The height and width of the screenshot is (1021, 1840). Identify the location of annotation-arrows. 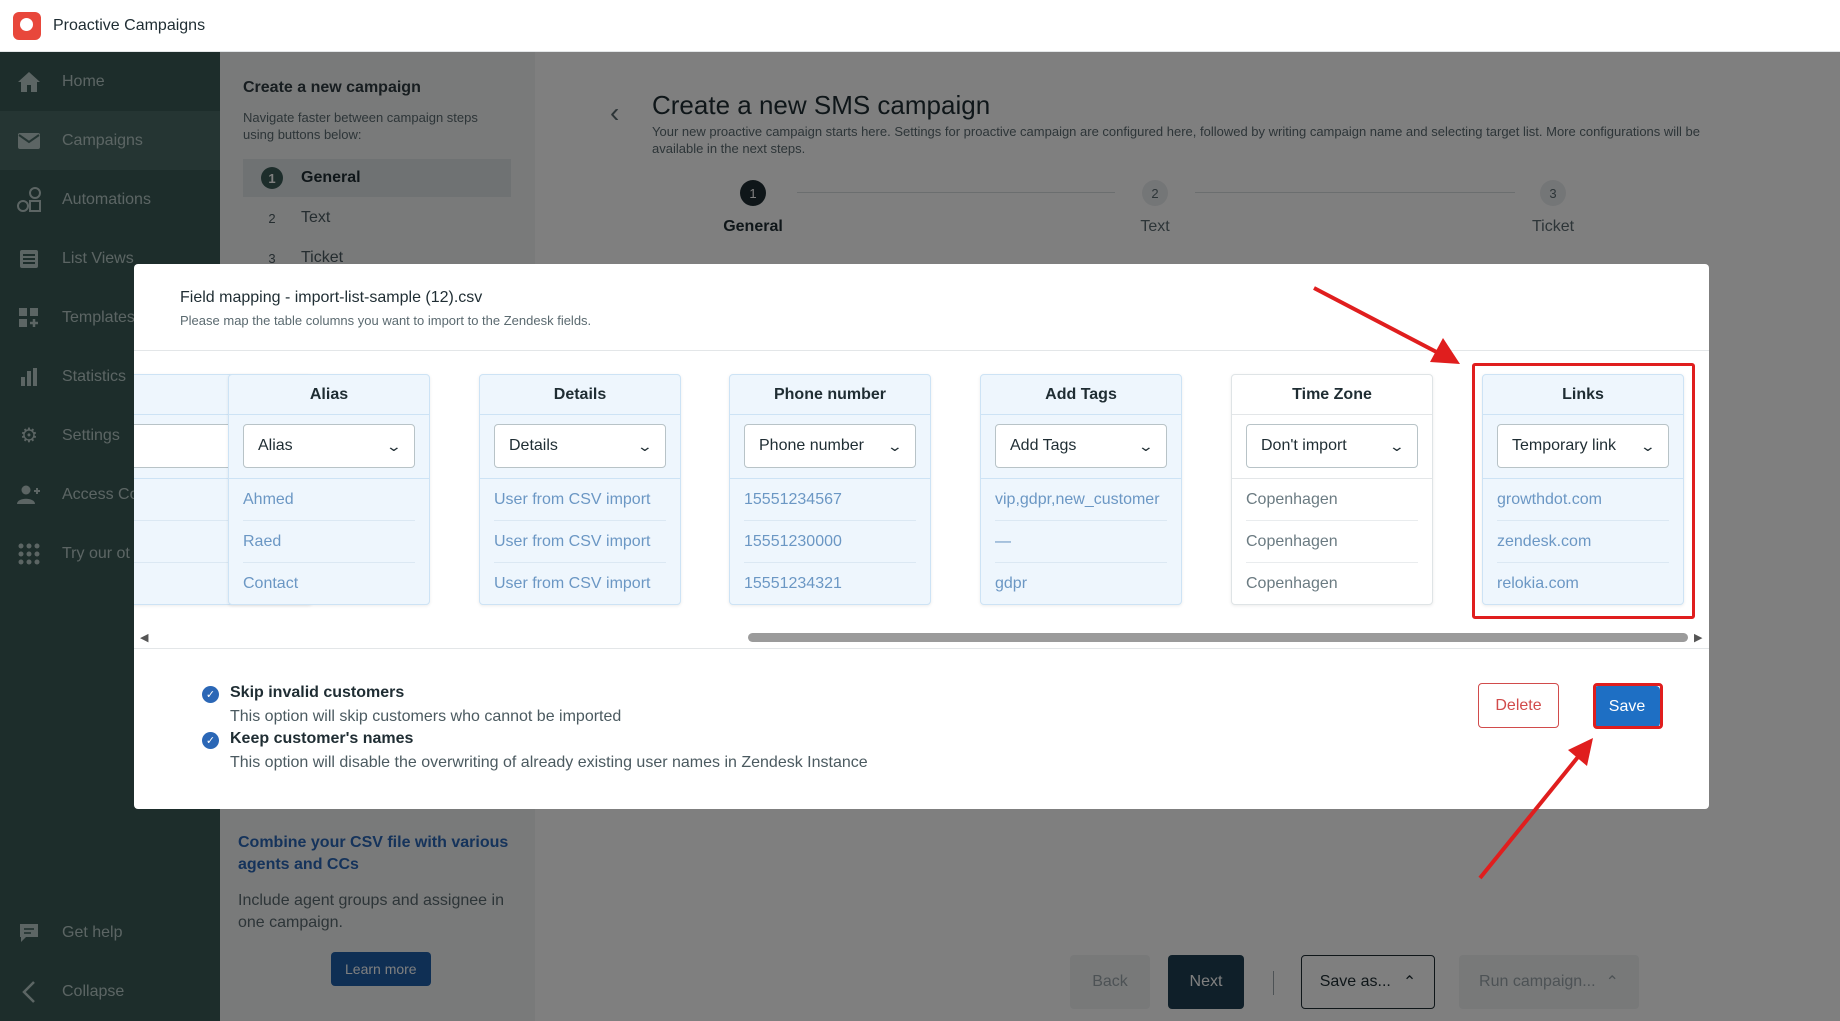
(1453, 583).